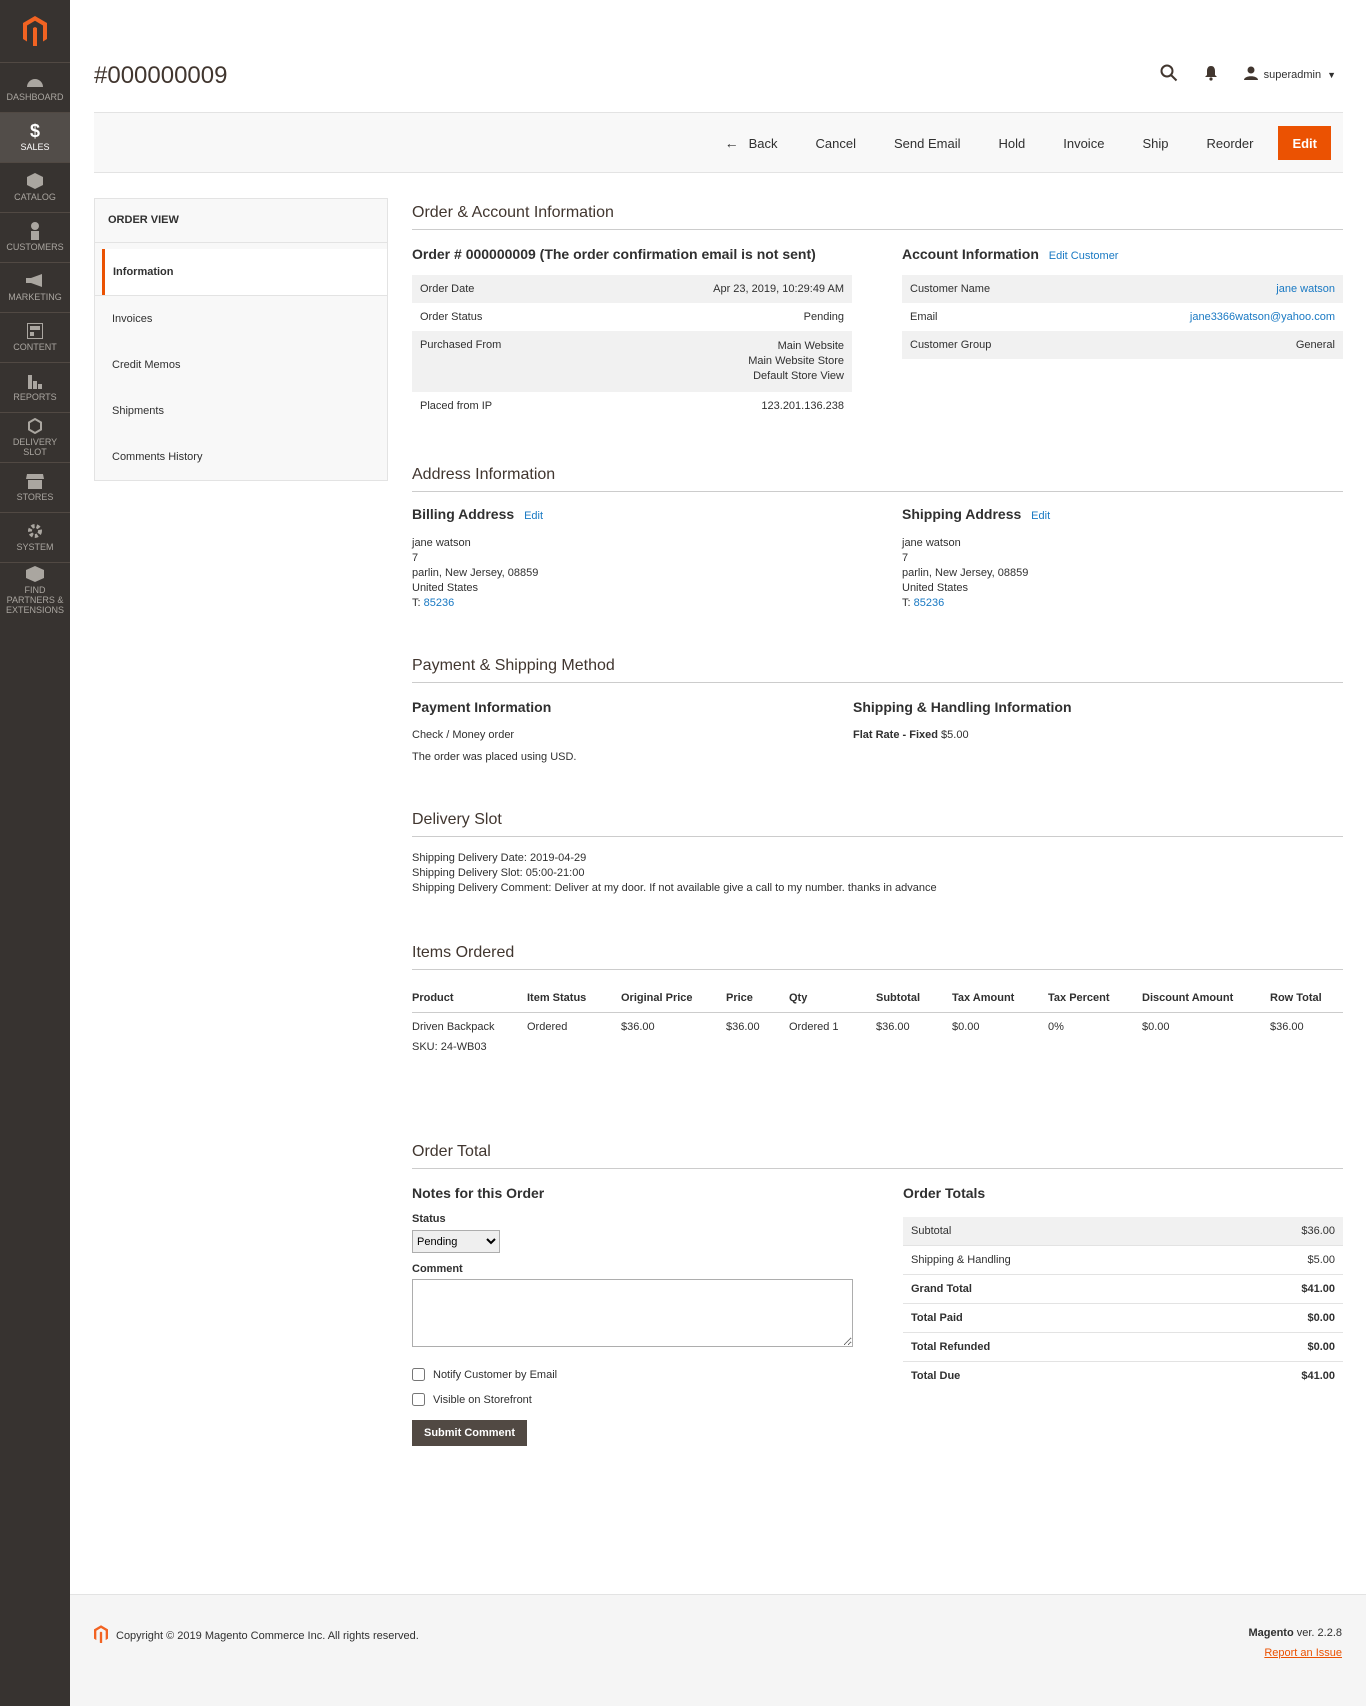 The image size is (1366, 1706). What do you see at coordinates (429, 1219) in the screenshot?
I see `status-label: Status` at bounding box center [429, 1219].